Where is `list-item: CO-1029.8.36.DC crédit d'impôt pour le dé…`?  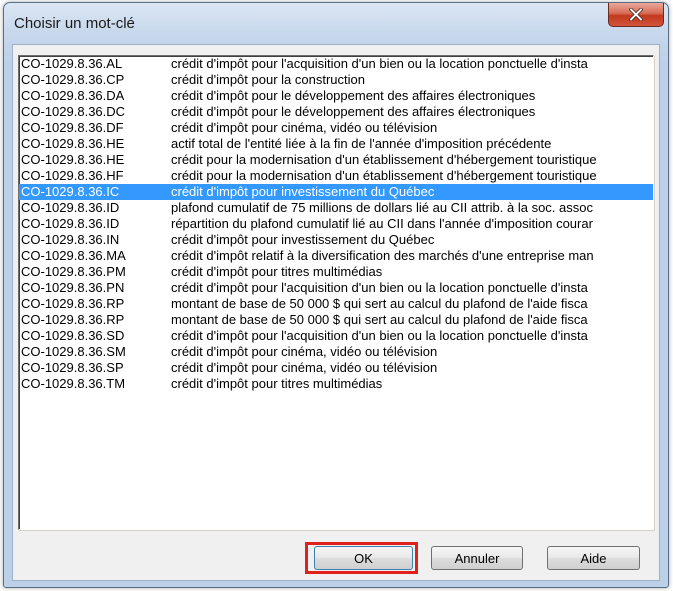 list-item: CO-1029.8.36.DC crédit d'impôt pour le dé… is located at coordinates (336, 112).